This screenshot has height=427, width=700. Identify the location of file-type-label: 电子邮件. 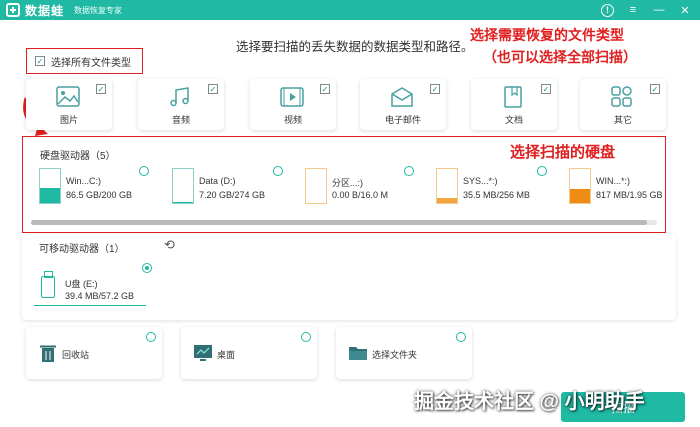
(402, 120).